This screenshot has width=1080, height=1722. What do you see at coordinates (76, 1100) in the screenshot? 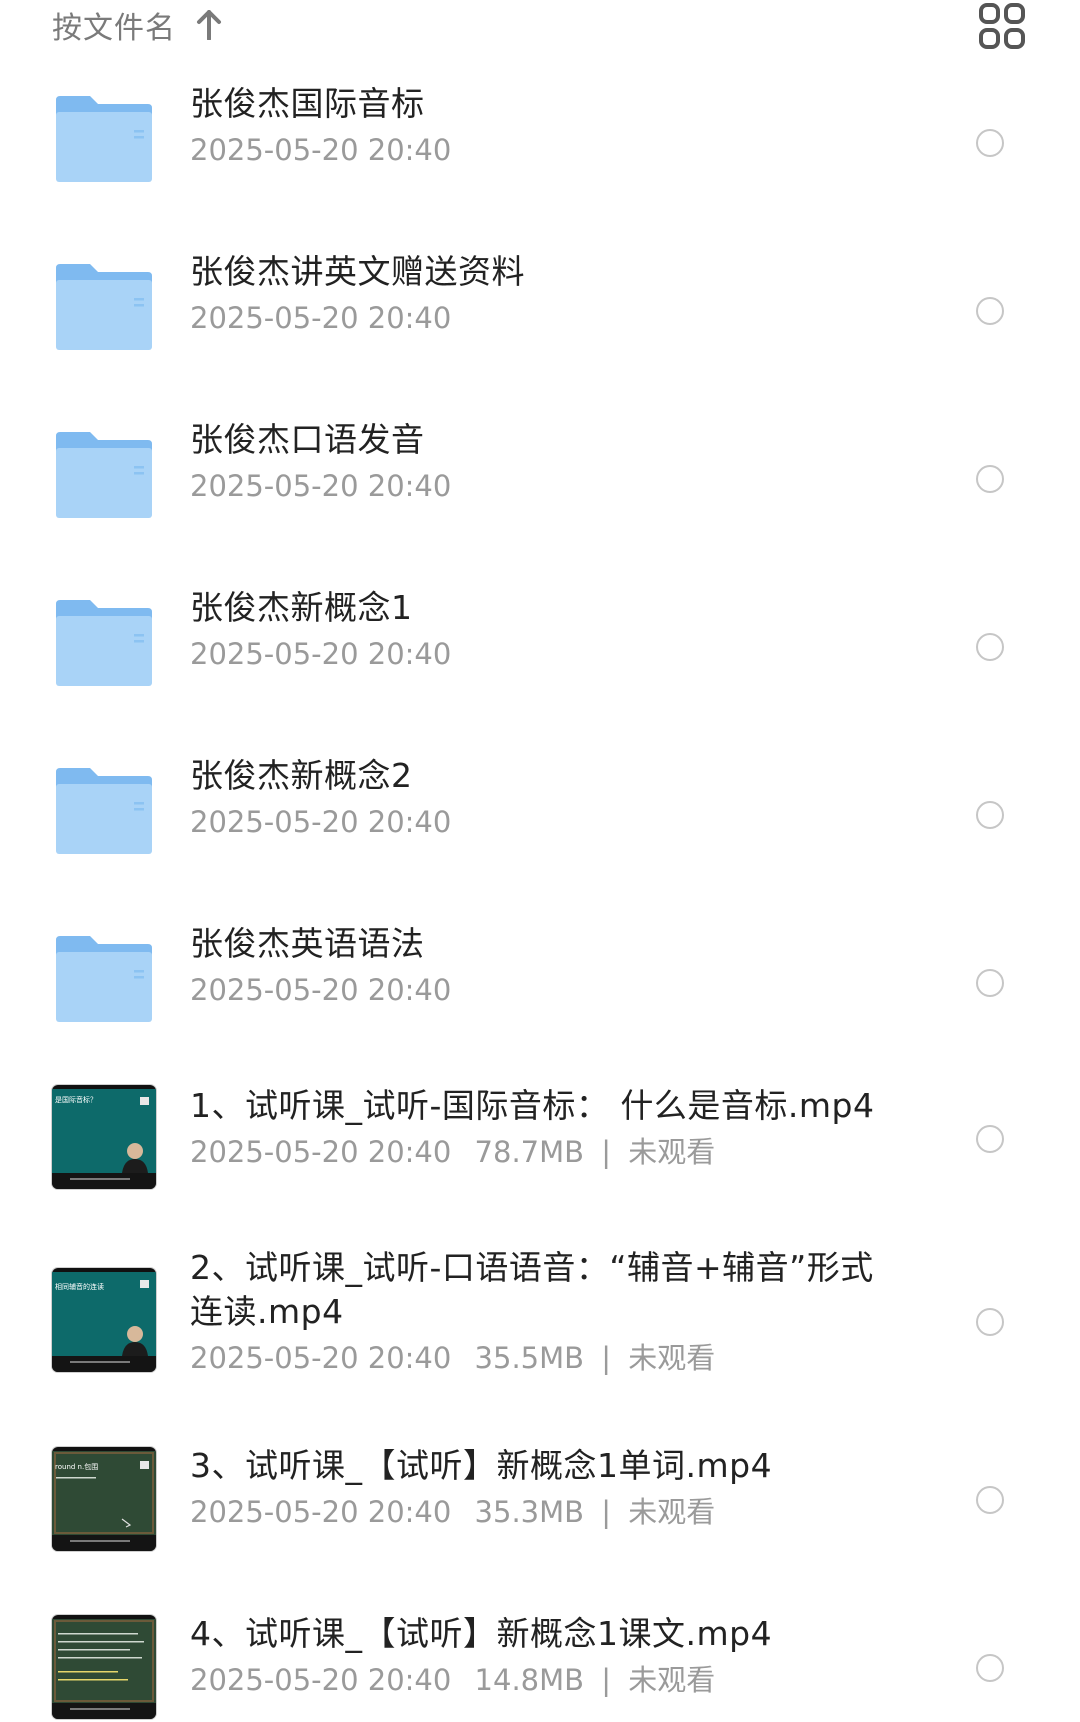
I see `thumbnail-caption: 是国际音标？` at bounding box center [76, 1100].